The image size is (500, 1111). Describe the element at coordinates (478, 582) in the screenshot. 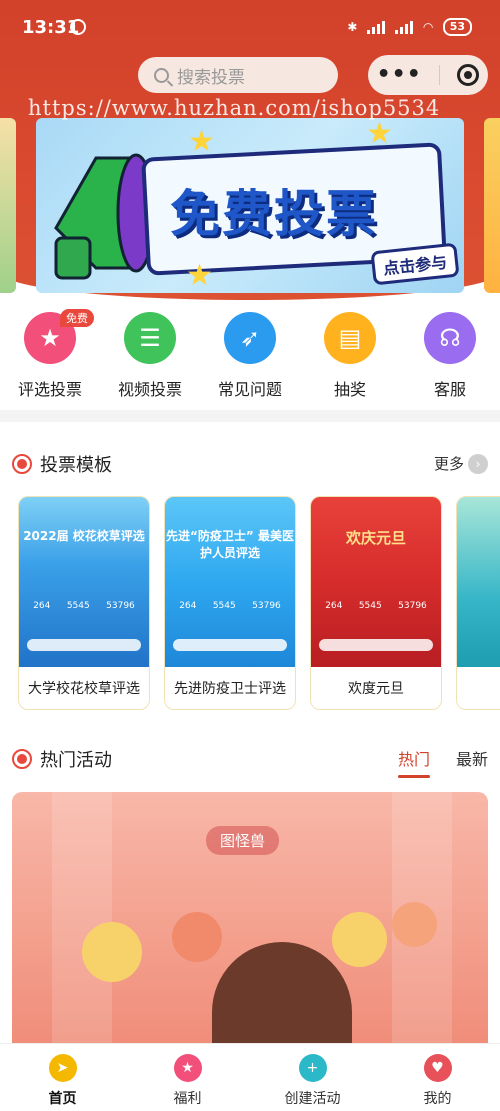

I see `template-thumbnail` at that location.